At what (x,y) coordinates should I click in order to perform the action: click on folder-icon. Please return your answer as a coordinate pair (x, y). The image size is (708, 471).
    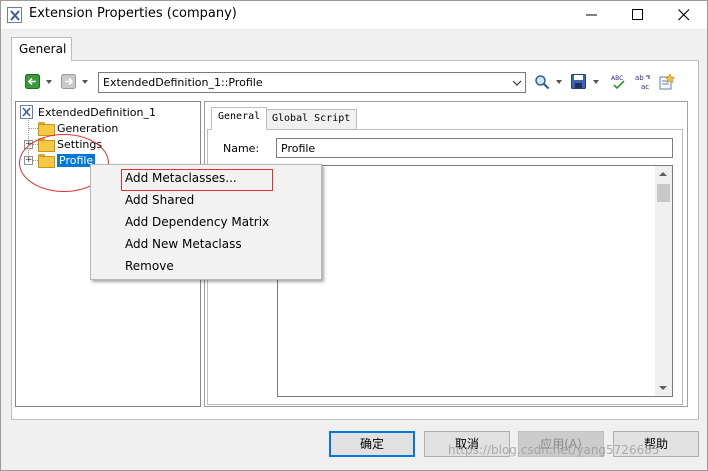
    Looking at the image, I should click on (46, 129).